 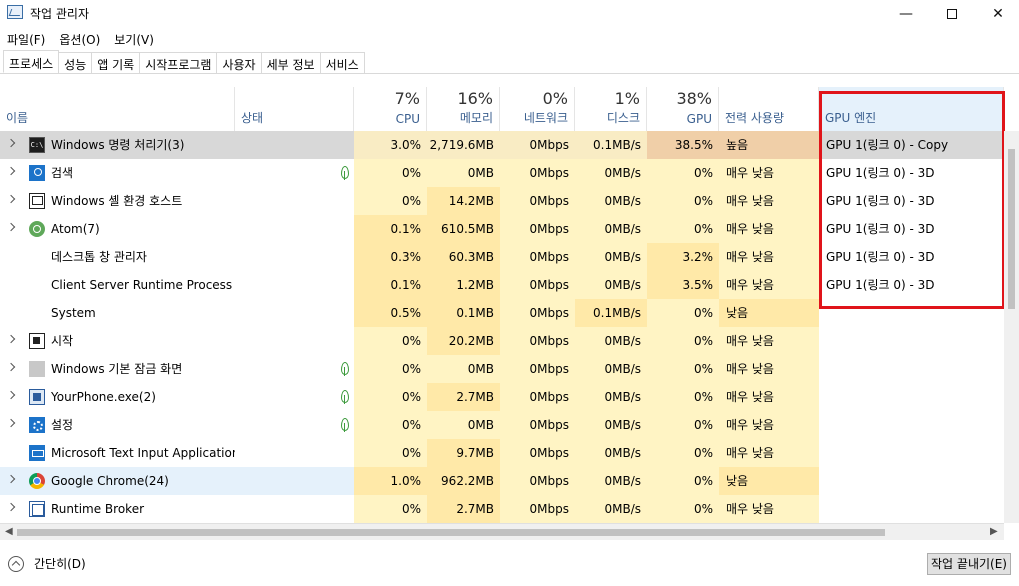 I want to click on column-network: 0% 네트워크, so click(x=537, y=109).